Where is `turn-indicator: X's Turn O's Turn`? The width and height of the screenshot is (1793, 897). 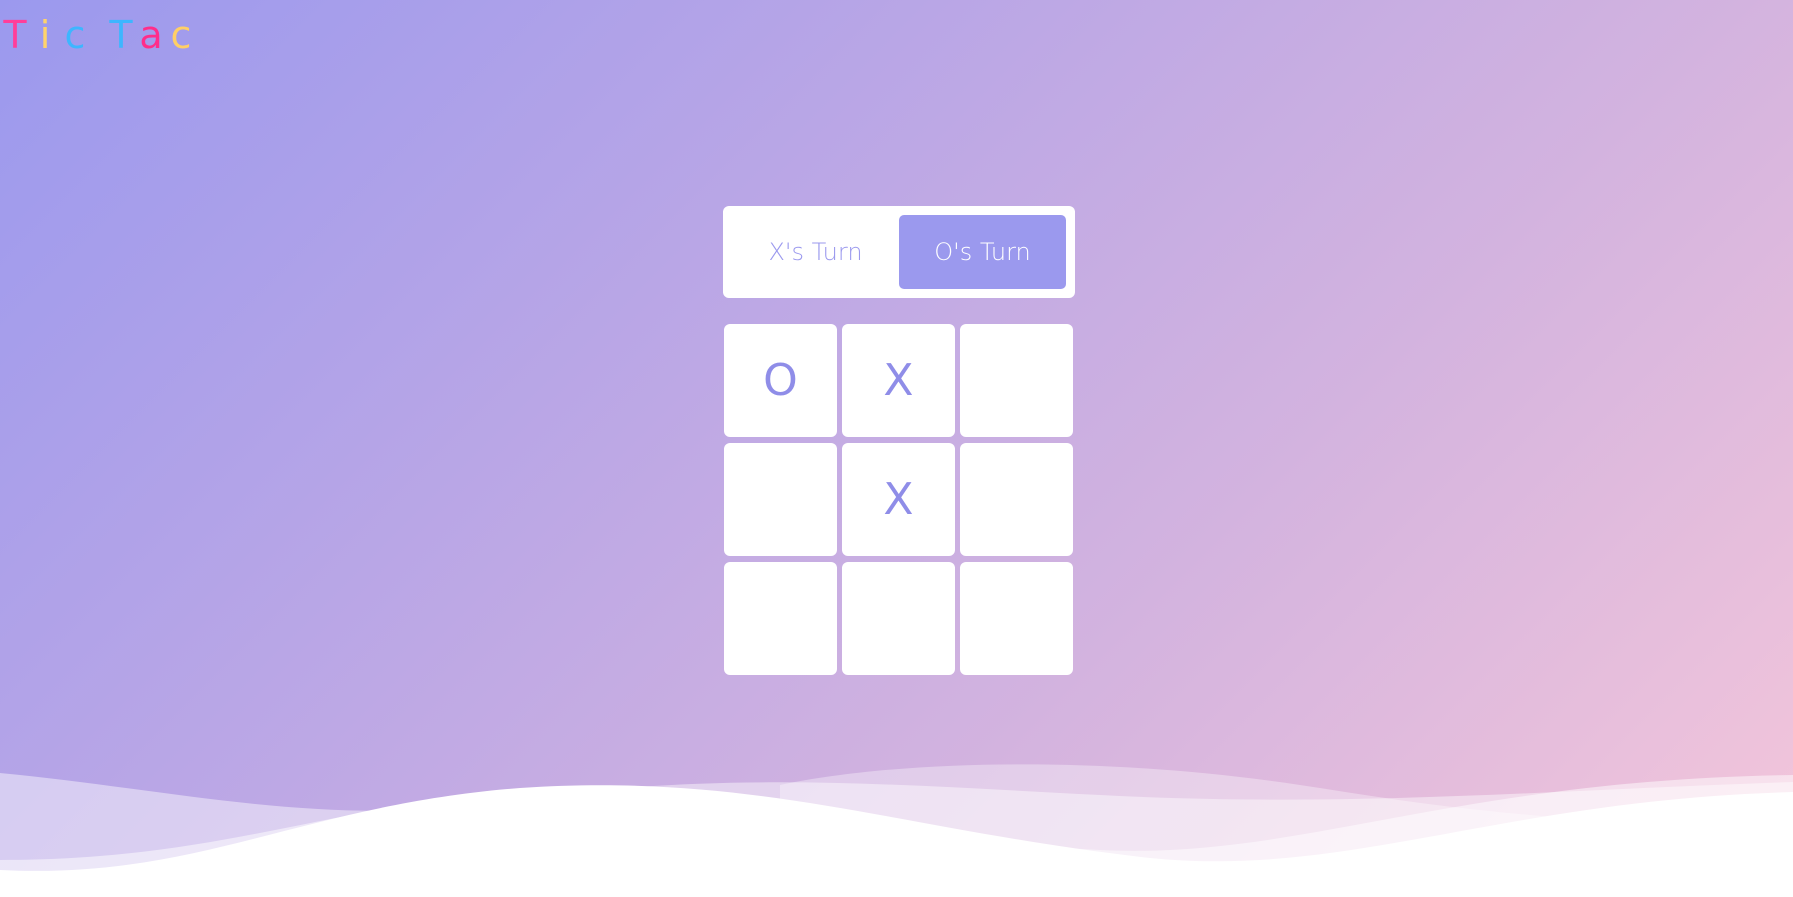
turn-indicator: X's Turn O's Turn is located at coordinates (899, 252).